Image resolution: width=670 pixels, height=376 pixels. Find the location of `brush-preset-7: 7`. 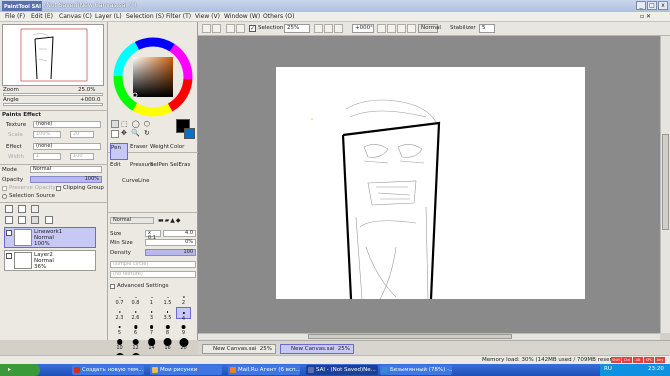

brush-preset-7: 7 is located at coordinates (151, 329).